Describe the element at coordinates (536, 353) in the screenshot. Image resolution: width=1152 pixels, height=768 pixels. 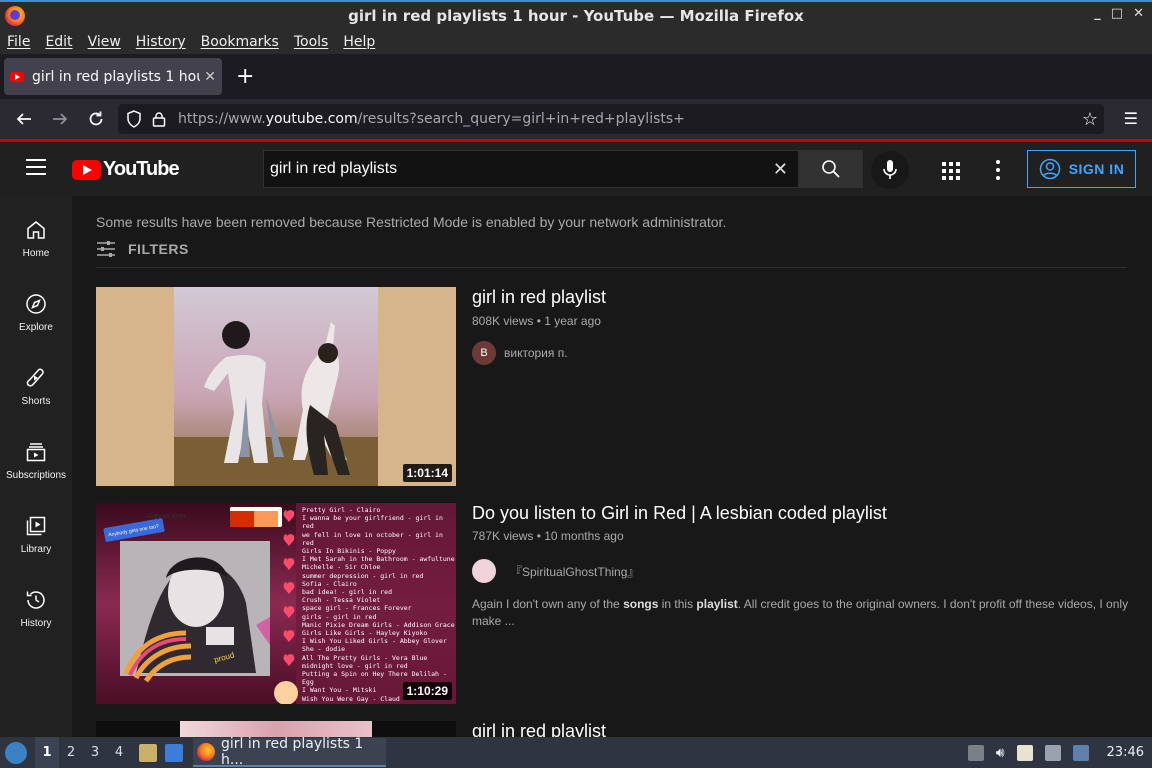
I see `channel-name: виктория п.` at that location.